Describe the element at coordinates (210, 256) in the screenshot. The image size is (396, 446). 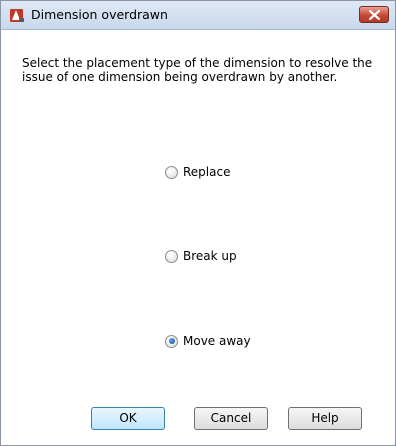
I see `radio-label: Break up` at that location.